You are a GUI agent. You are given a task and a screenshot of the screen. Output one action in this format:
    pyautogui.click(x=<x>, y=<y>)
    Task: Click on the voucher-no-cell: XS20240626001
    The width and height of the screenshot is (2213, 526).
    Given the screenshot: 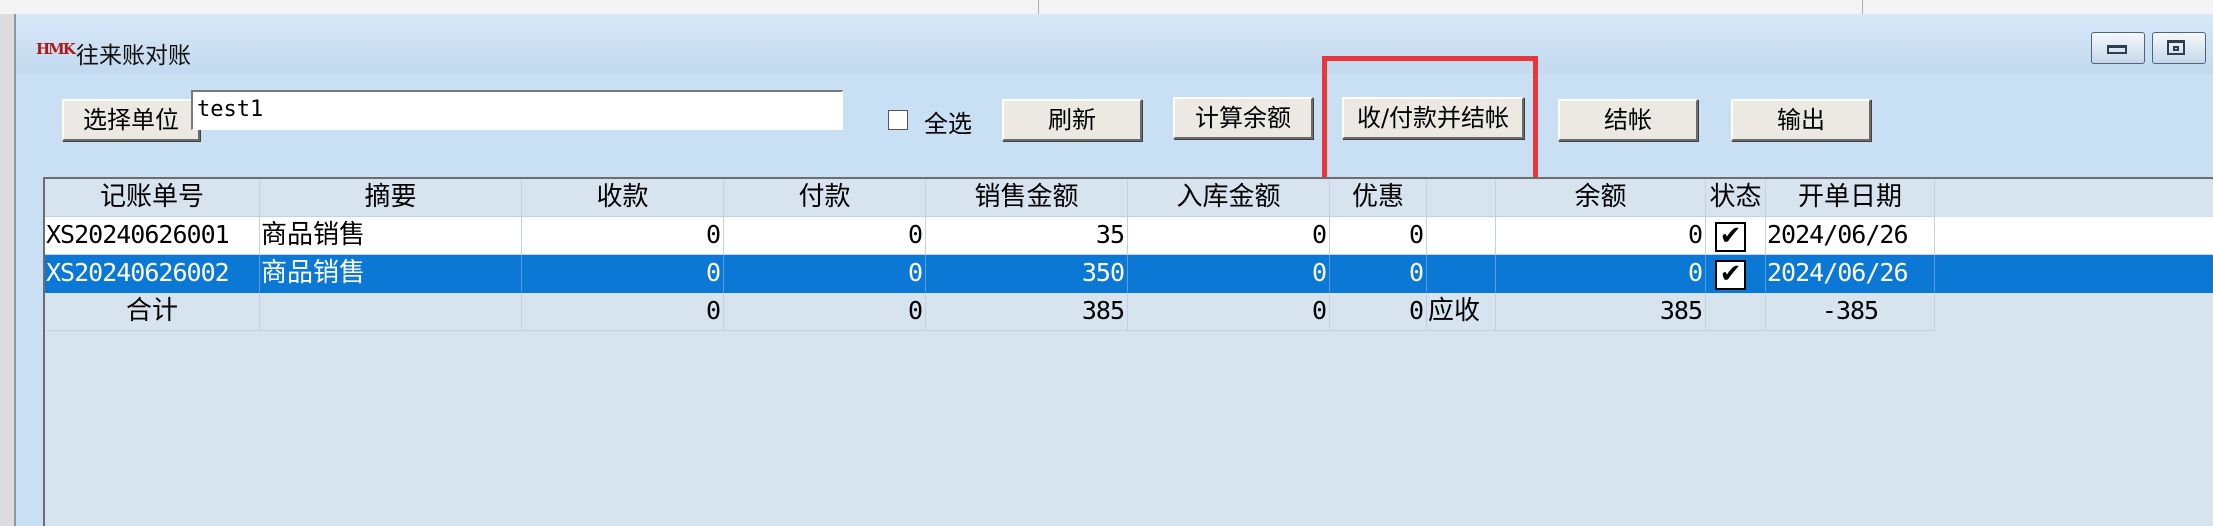 What is the action you would take?
    pyautogui.click(x=152, y=236)
    